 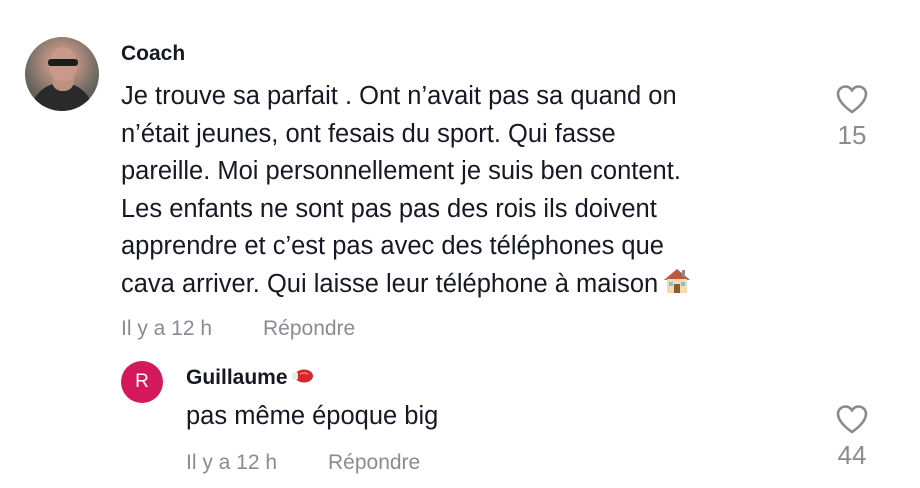 I want to click on reply-avatar: R, so click(x=142, y=382).